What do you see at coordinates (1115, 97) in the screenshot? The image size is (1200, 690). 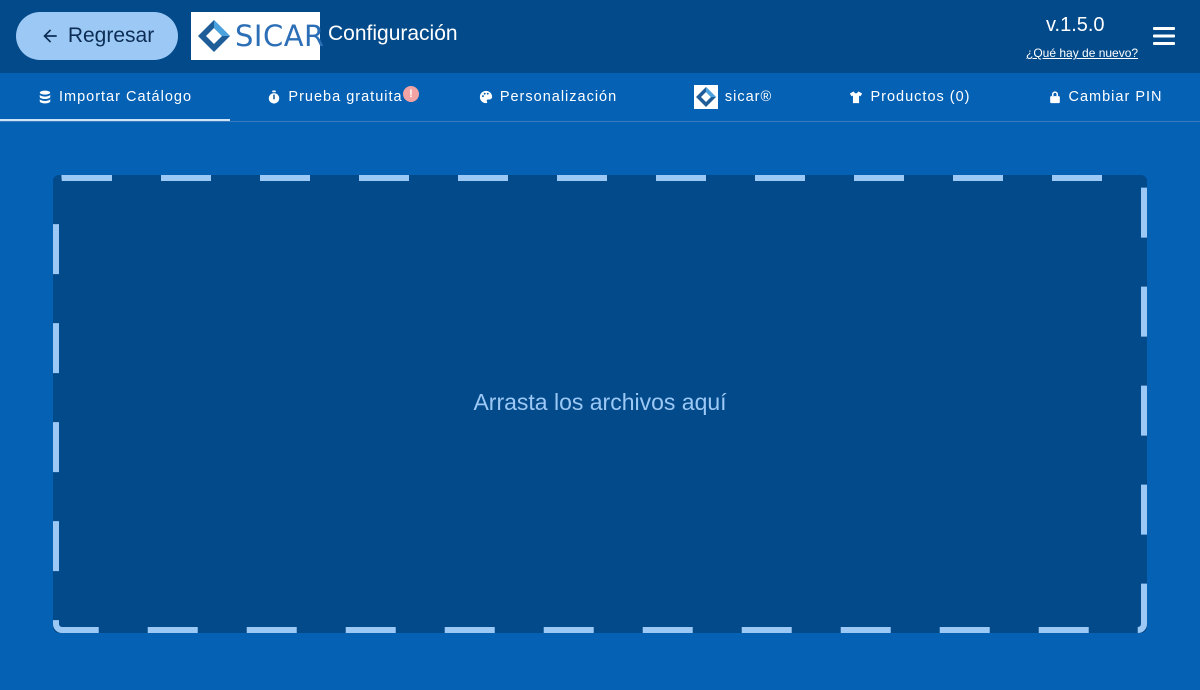 I see `tab-label: Cambiar PIN` at bounding box center [1115, 97].